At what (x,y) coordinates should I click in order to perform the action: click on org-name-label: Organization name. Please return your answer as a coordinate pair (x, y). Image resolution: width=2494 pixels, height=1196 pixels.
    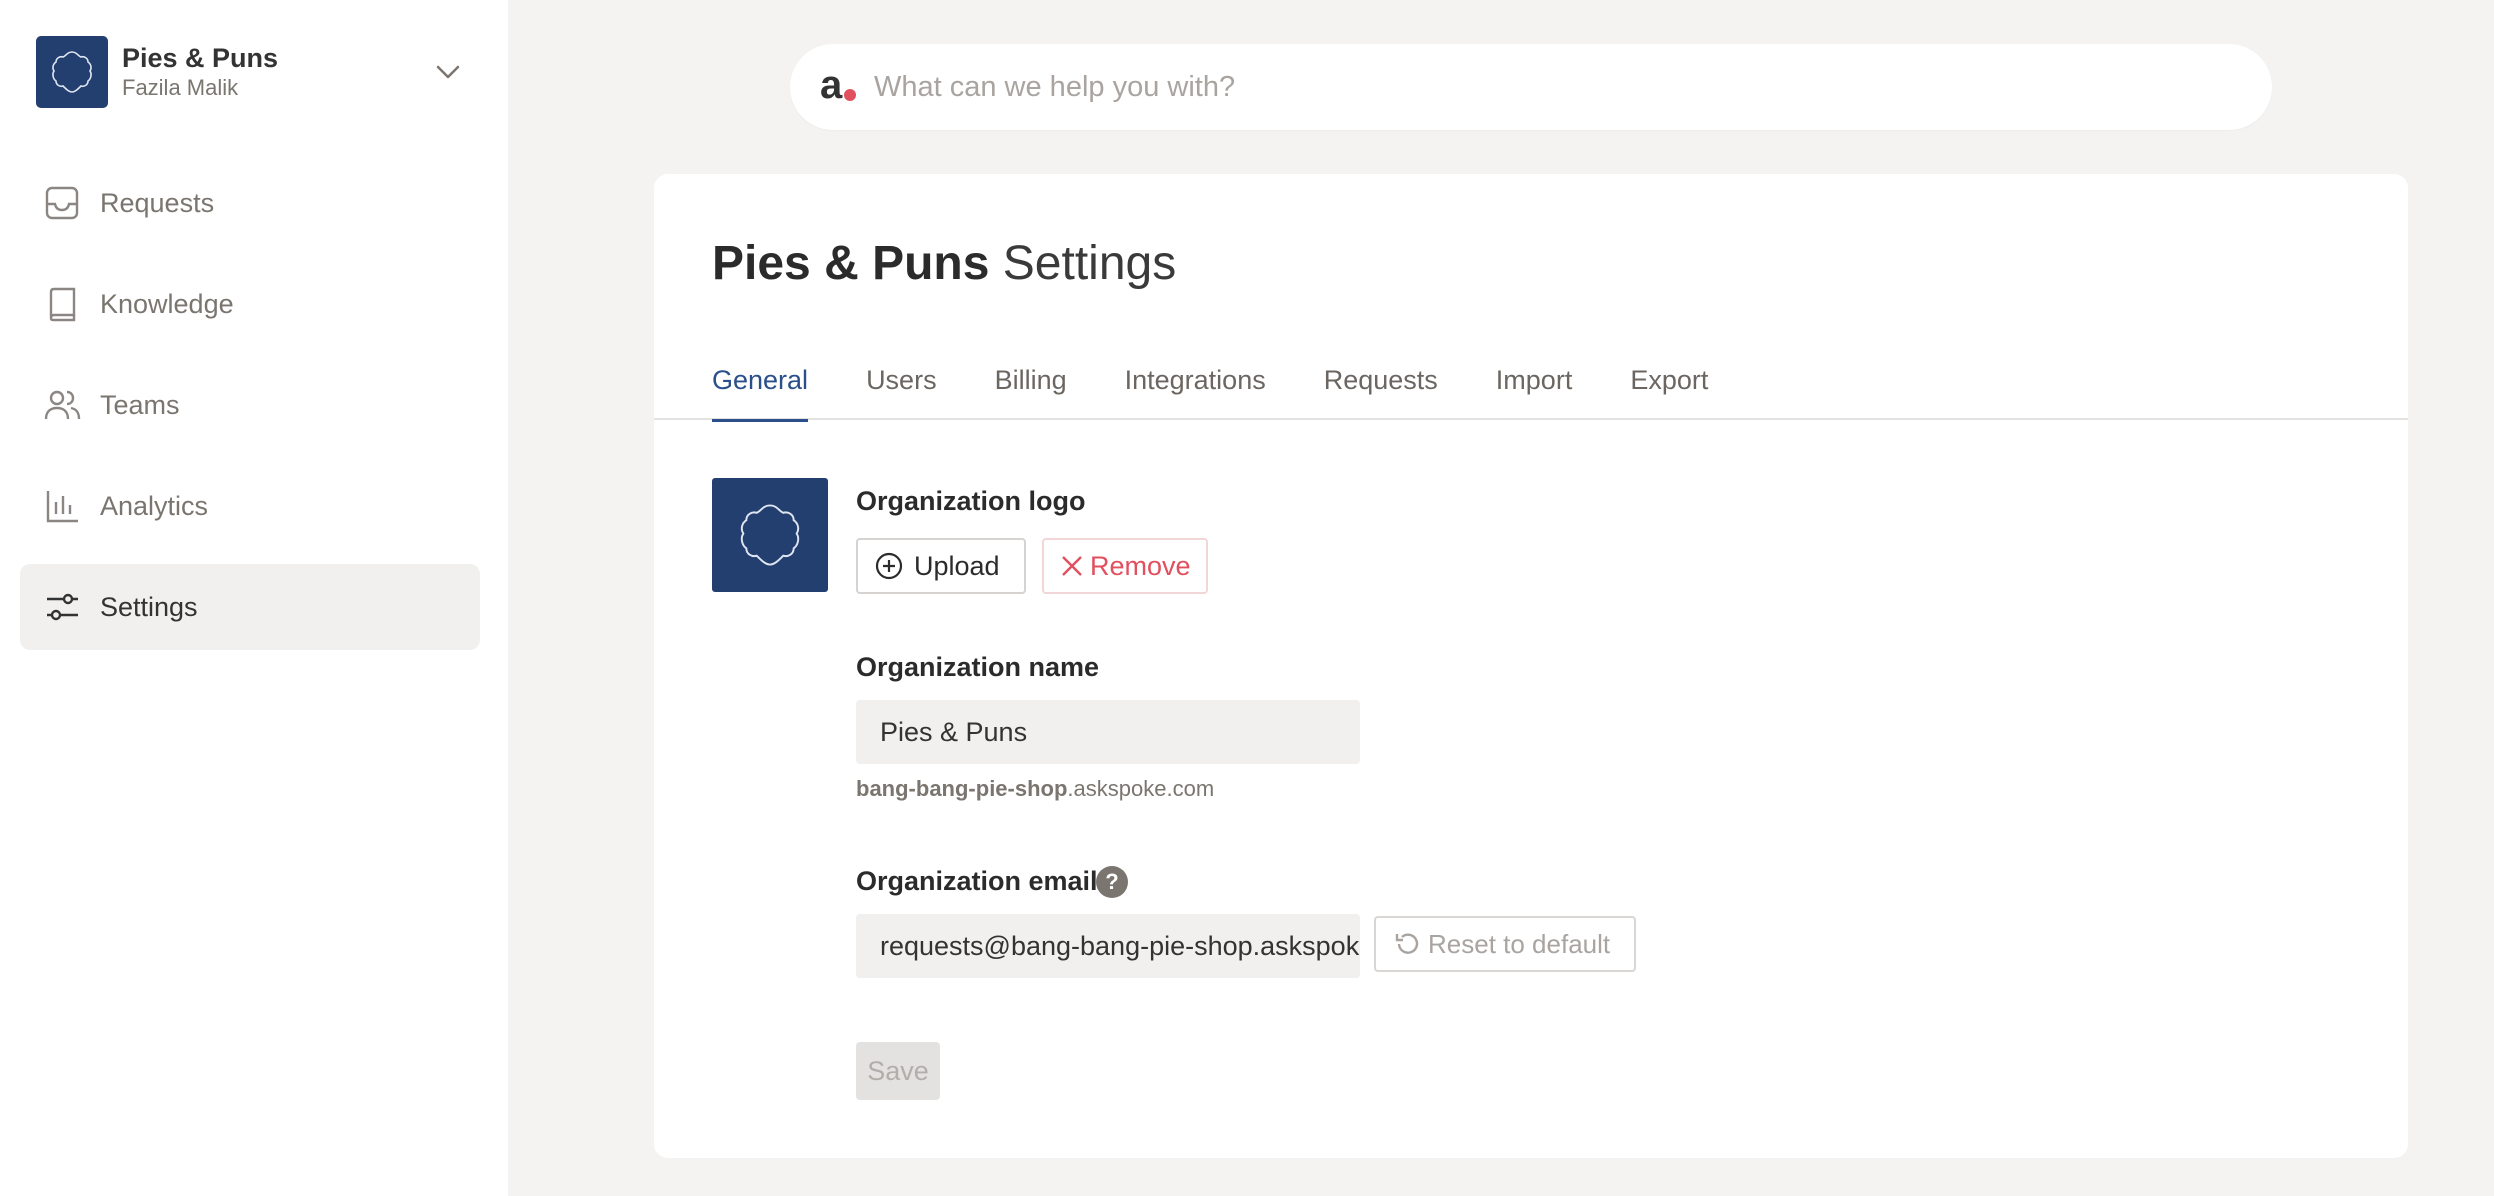
    Looking at the image, I should click on (978, 667).